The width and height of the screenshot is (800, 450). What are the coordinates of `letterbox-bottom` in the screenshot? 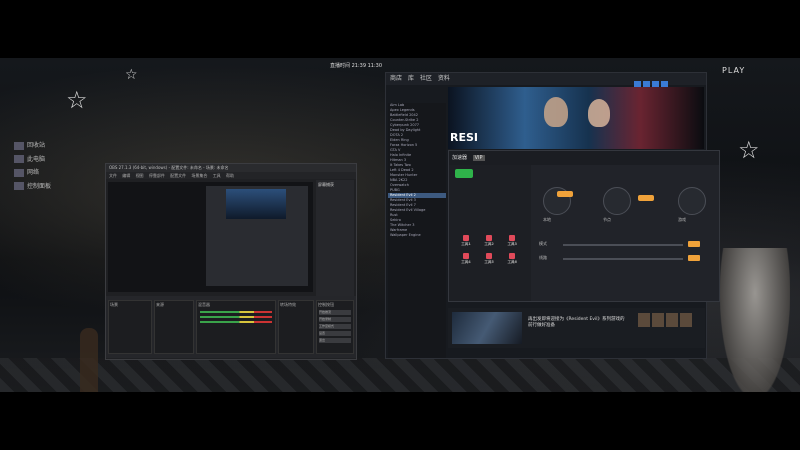 It's located at (400, 421).